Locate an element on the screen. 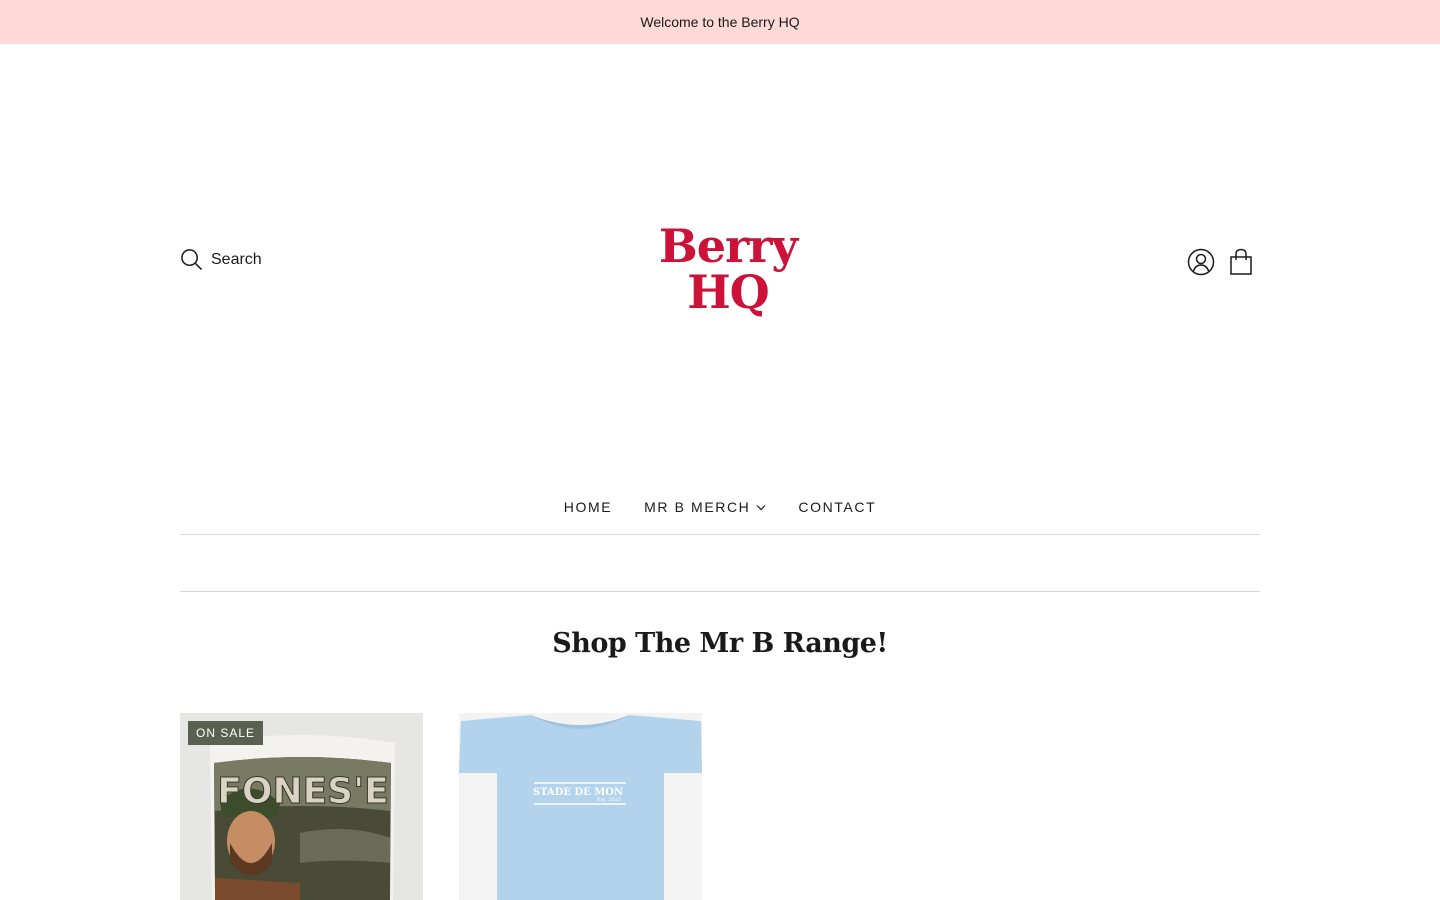 The image size is (1440, 900). nav-item-contact: CONTACT is located at coordinates (837, 507).